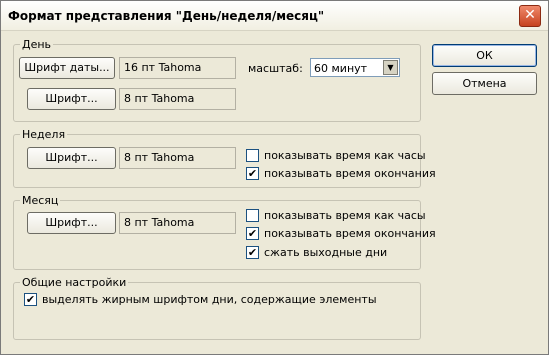 The height and width of the screenshot is (355, 549). I want to click on general-group: Общие настройки, so click(217, 308).